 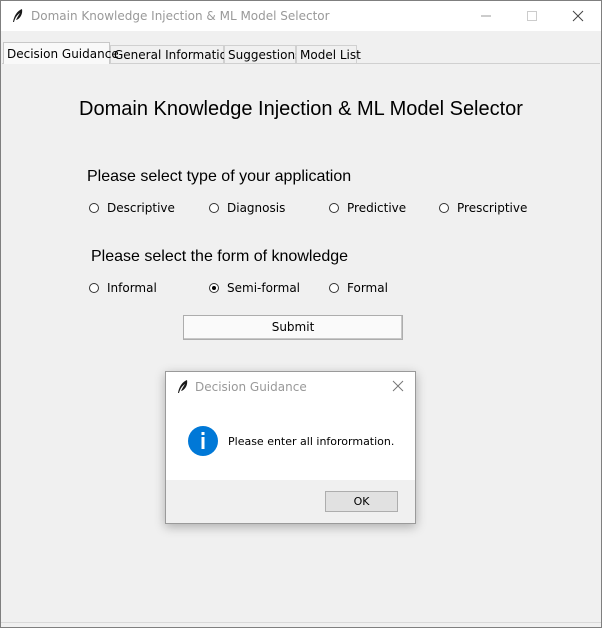 What do you see at coordinates (377, 208) in the screenshot?
I see `radio-label: Predictive` at bounding box center [377, 208].